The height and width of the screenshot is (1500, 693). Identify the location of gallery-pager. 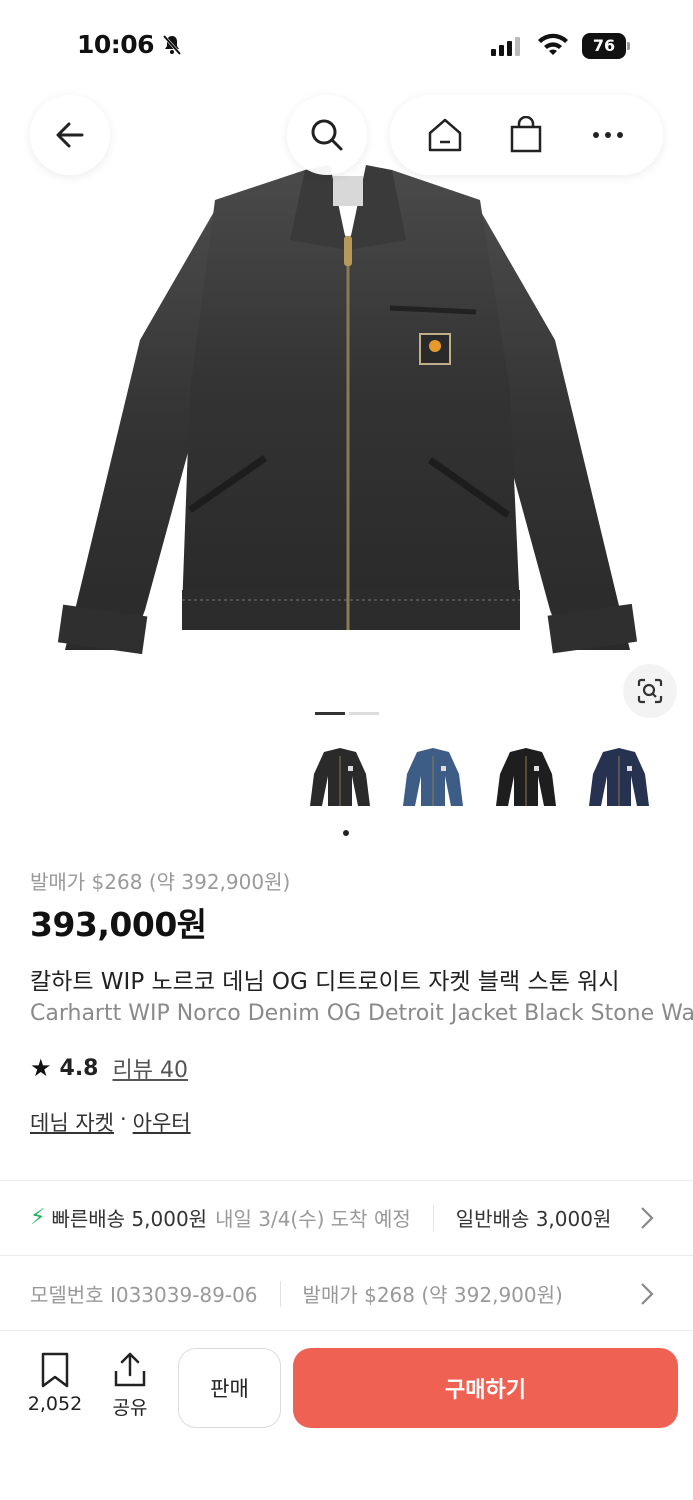
(347, 714).